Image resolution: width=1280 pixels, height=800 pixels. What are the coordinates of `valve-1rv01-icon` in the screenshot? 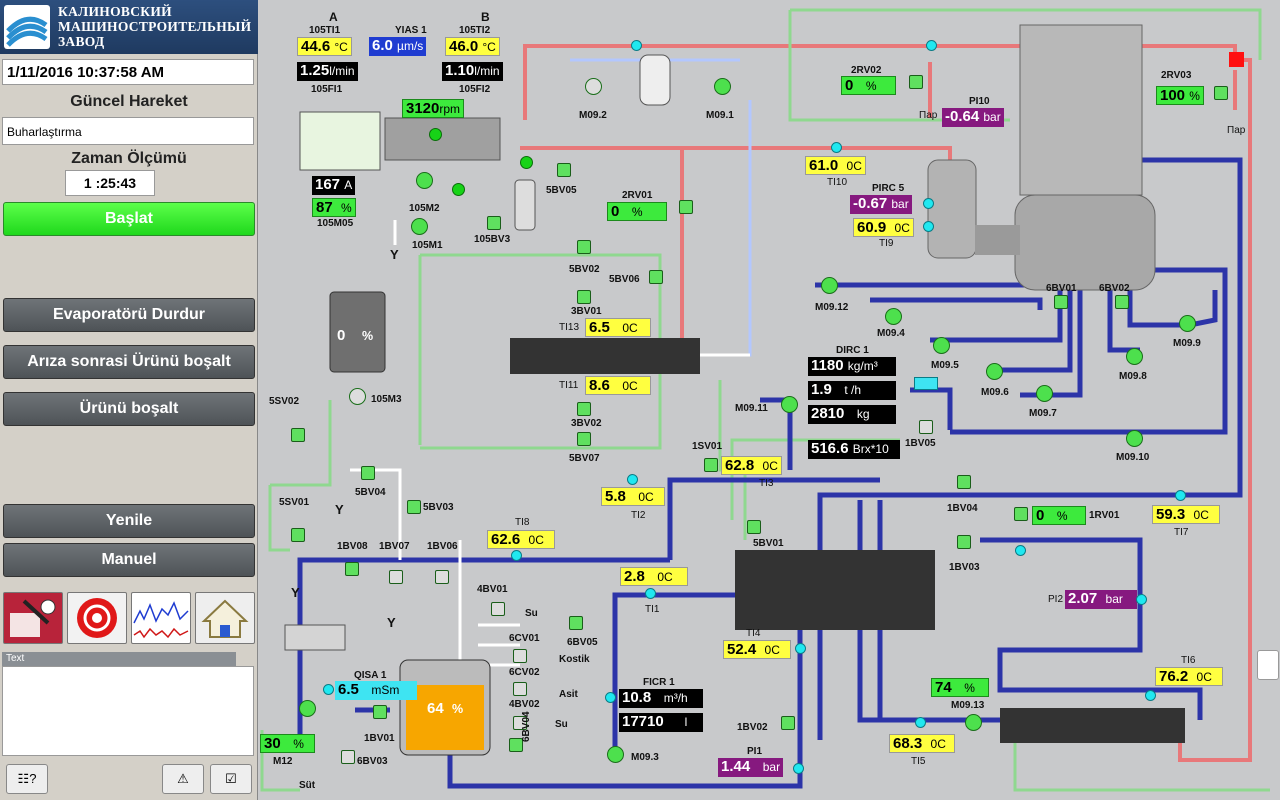 It's located at (1021, 514).